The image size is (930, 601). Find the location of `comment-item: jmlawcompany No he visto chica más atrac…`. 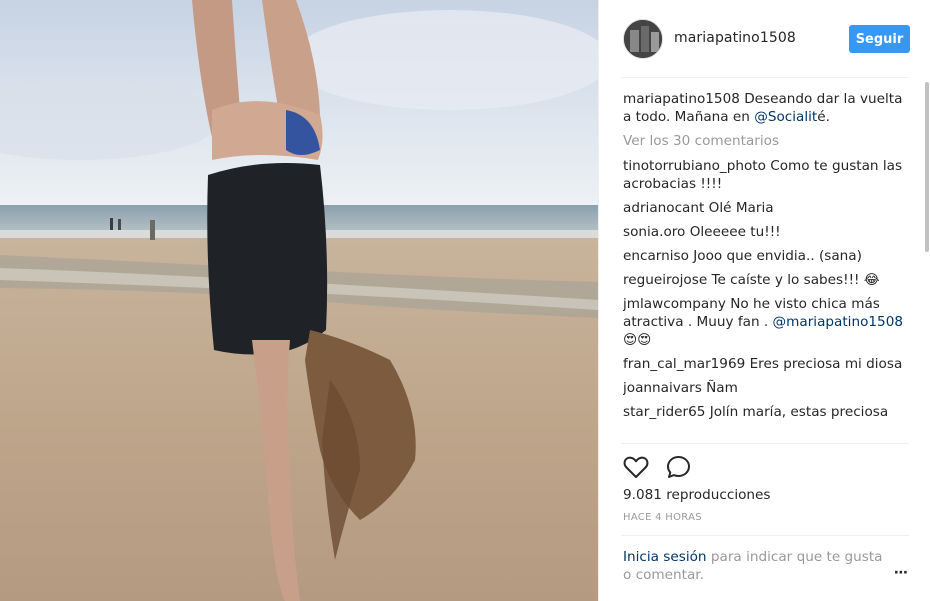

comment-item: jmlawcompany No he visto chica más atrac… is located at coordinates (769, 322).